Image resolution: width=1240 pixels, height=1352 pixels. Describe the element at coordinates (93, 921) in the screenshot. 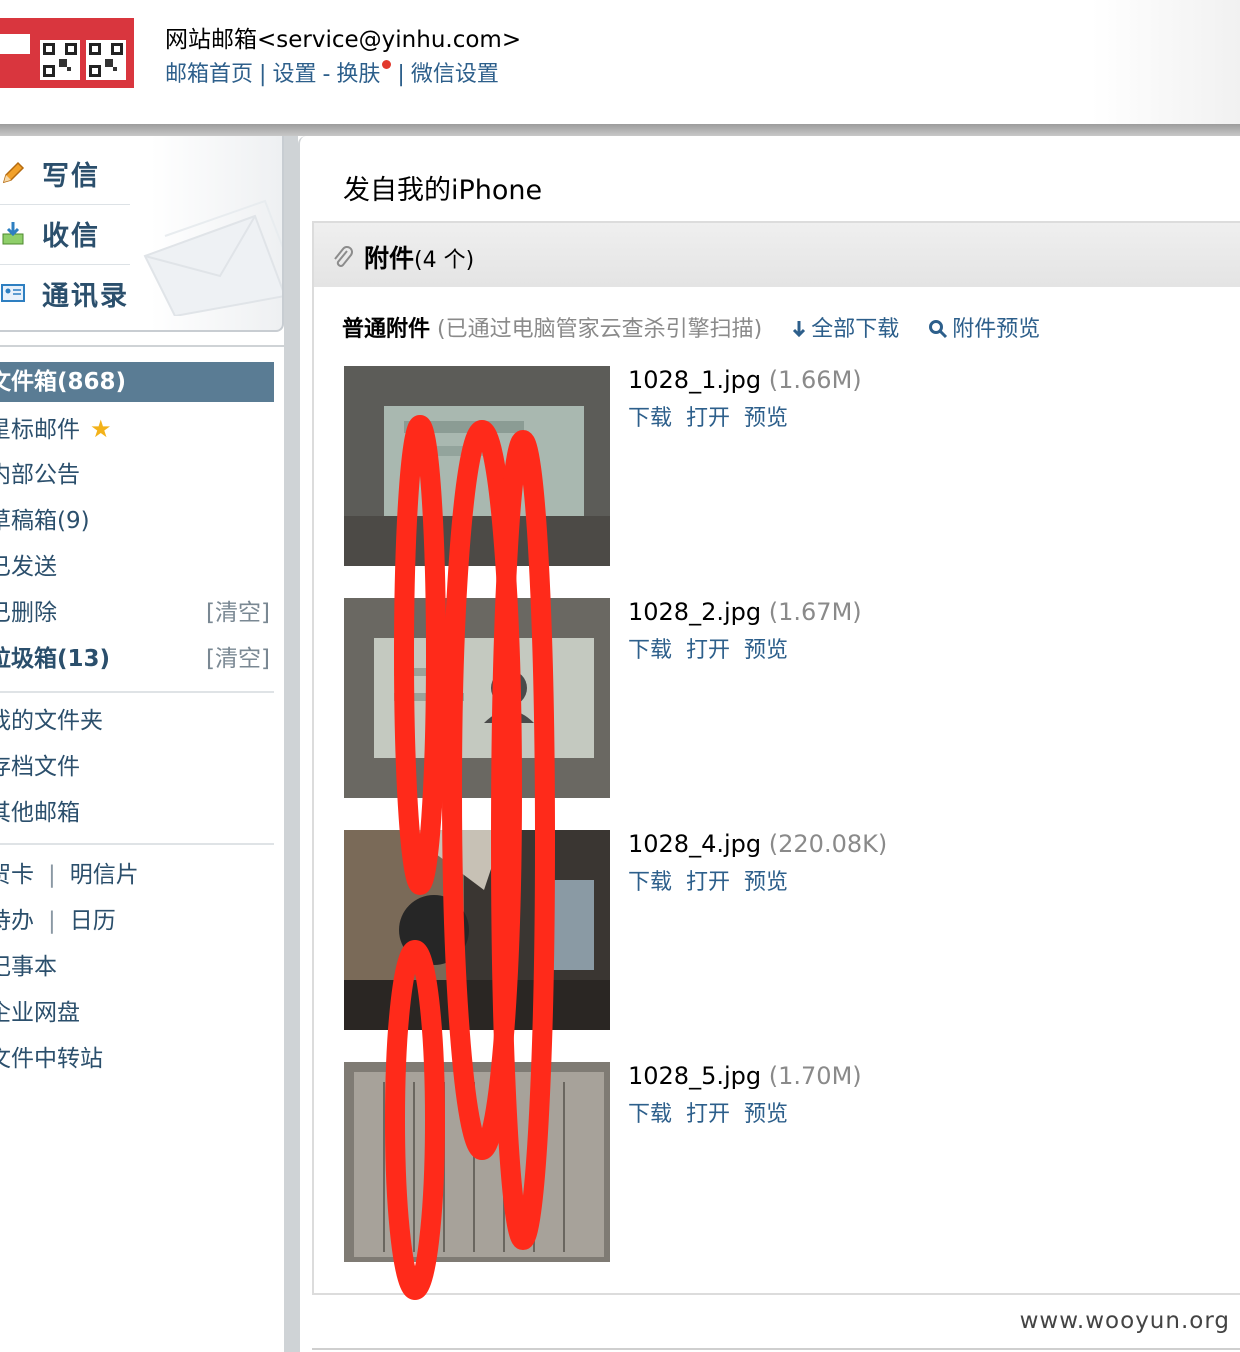

I see `calendar-link: 日历` at that location.